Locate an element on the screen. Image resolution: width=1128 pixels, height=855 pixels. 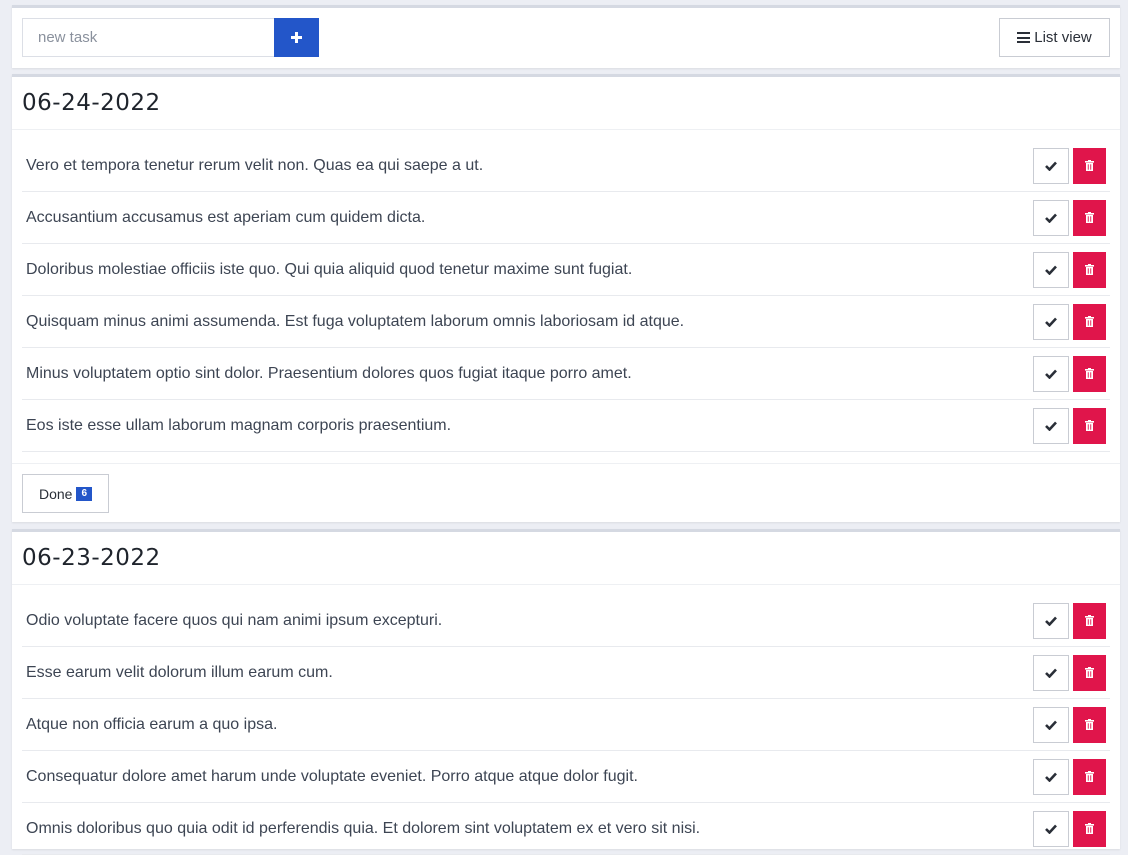
list-icon is located at coordinates (1024, 37).